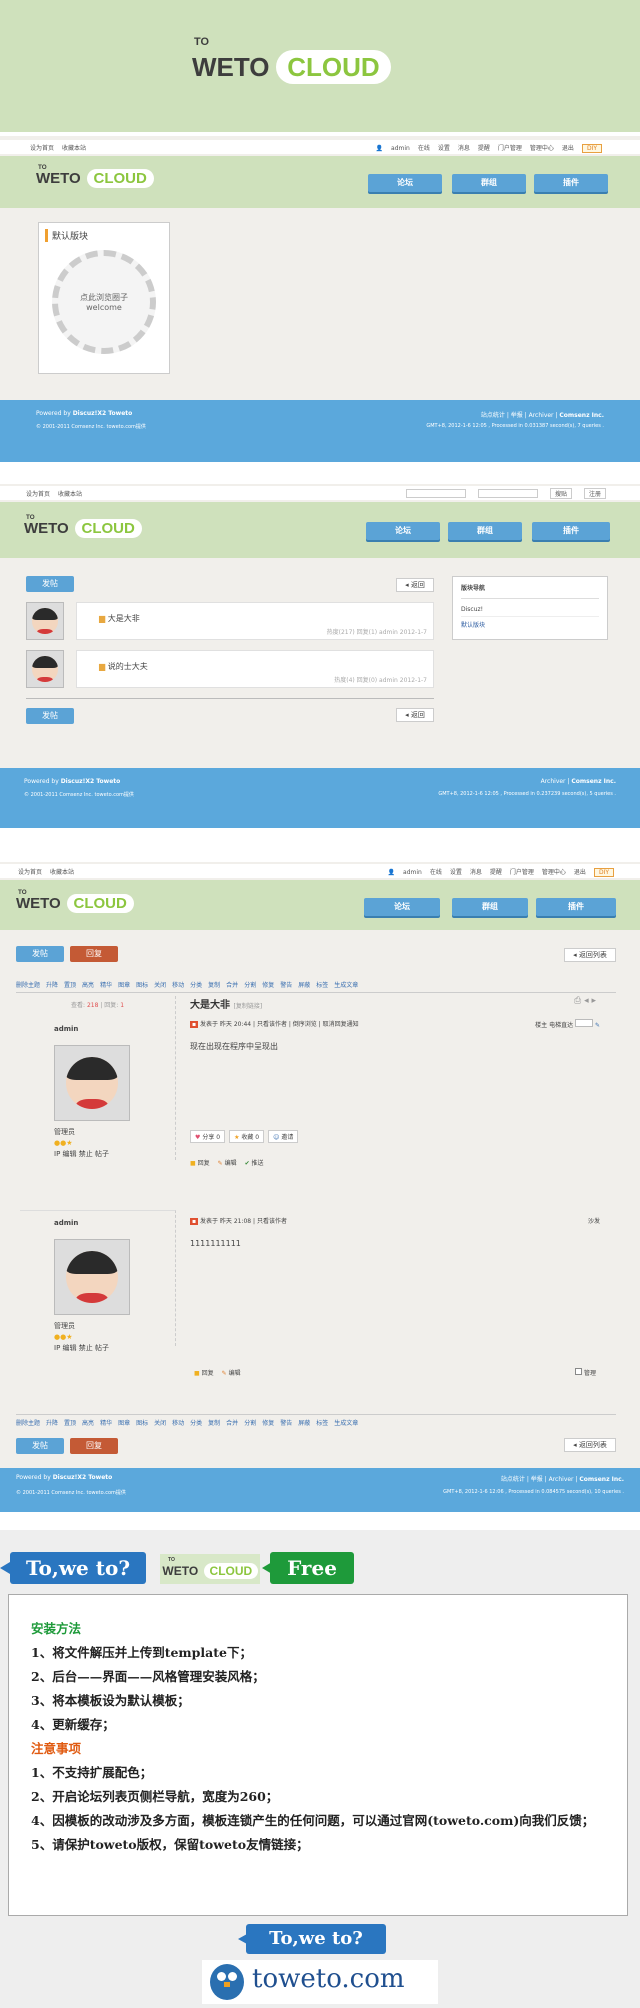 The width and height of the screenshot is (640, 2008). I want to click on mod-link: 置顶, so click(70, 985).